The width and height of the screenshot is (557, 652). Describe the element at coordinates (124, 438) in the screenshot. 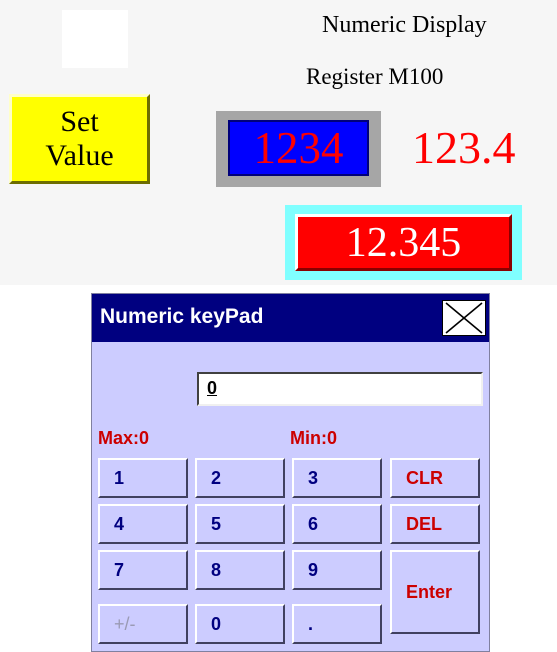

I see `max-label: Max:0` at that location.